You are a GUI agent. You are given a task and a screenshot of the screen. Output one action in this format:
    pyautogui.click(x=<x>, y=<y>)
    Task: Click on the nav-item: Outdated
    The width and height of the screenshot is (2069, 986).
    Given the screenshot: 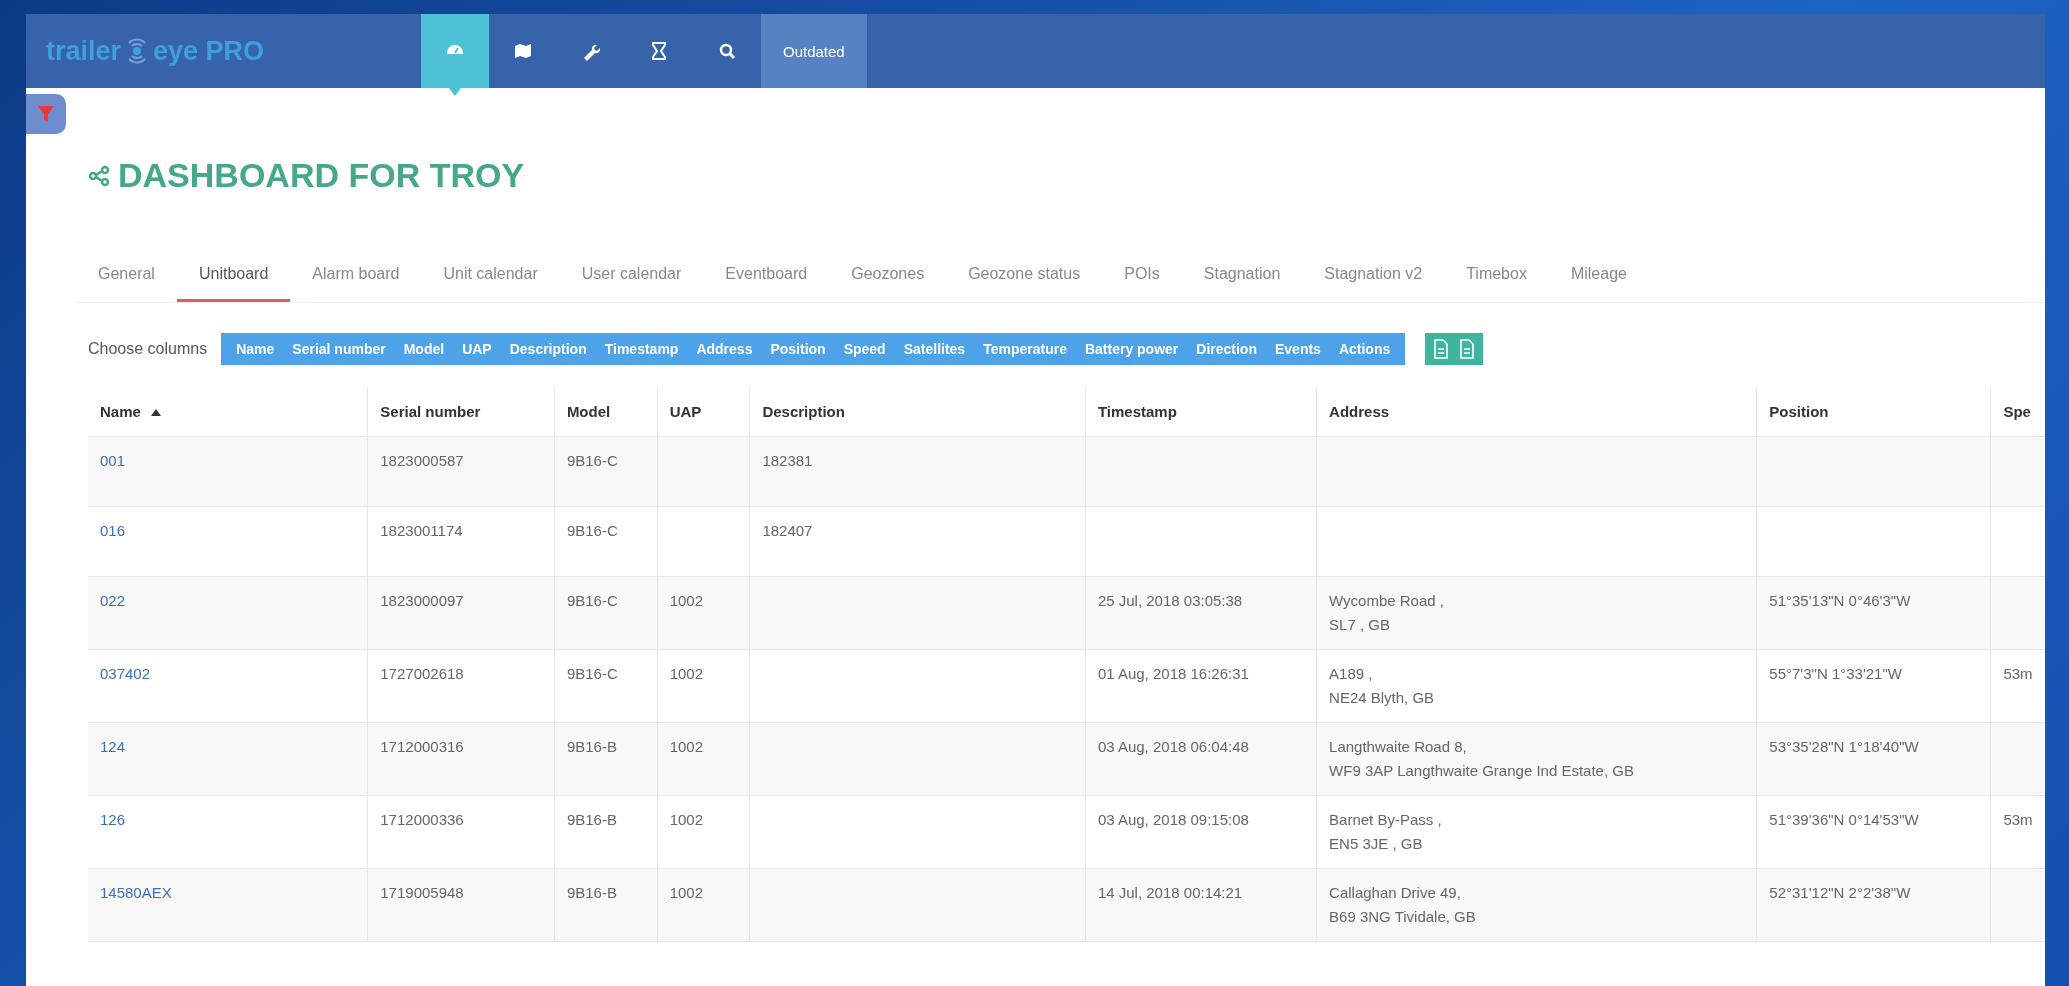 What is the action you would take?
    pyautogui.click(x=814, y=51)
    